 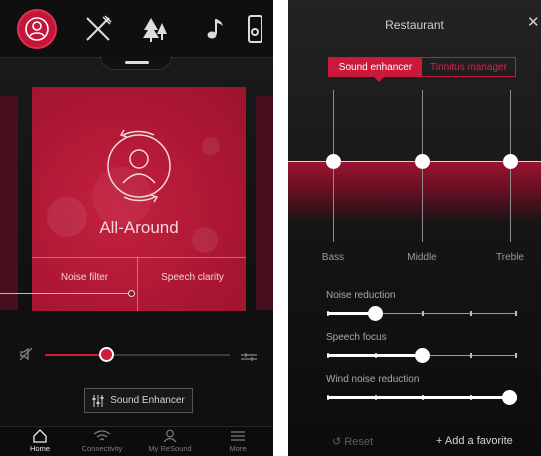 I want to click on option-divider-vertical, so click(x=137, y=284).